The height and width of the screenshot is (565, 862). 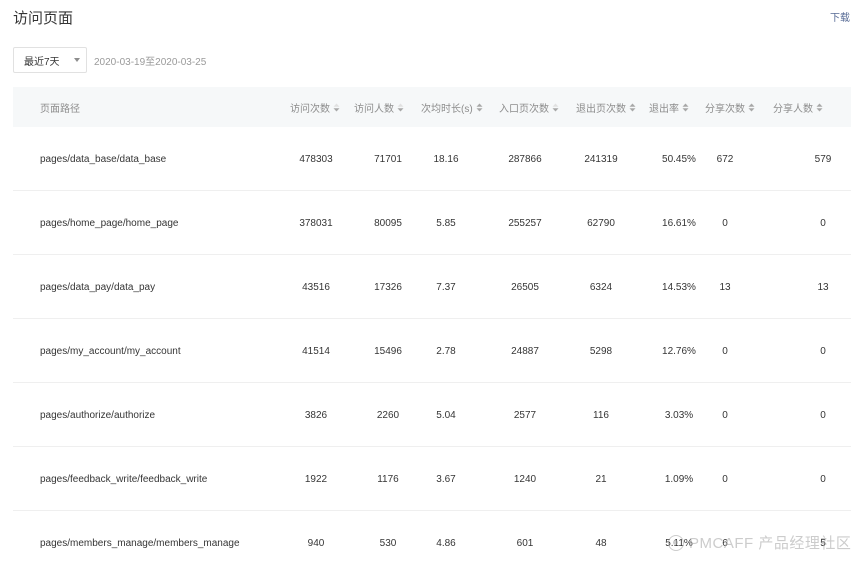 What do you see at coordinates (725, 109) in the screenshot?
I see `column-header-label: 分享次数` at bounding box center [725, 109].